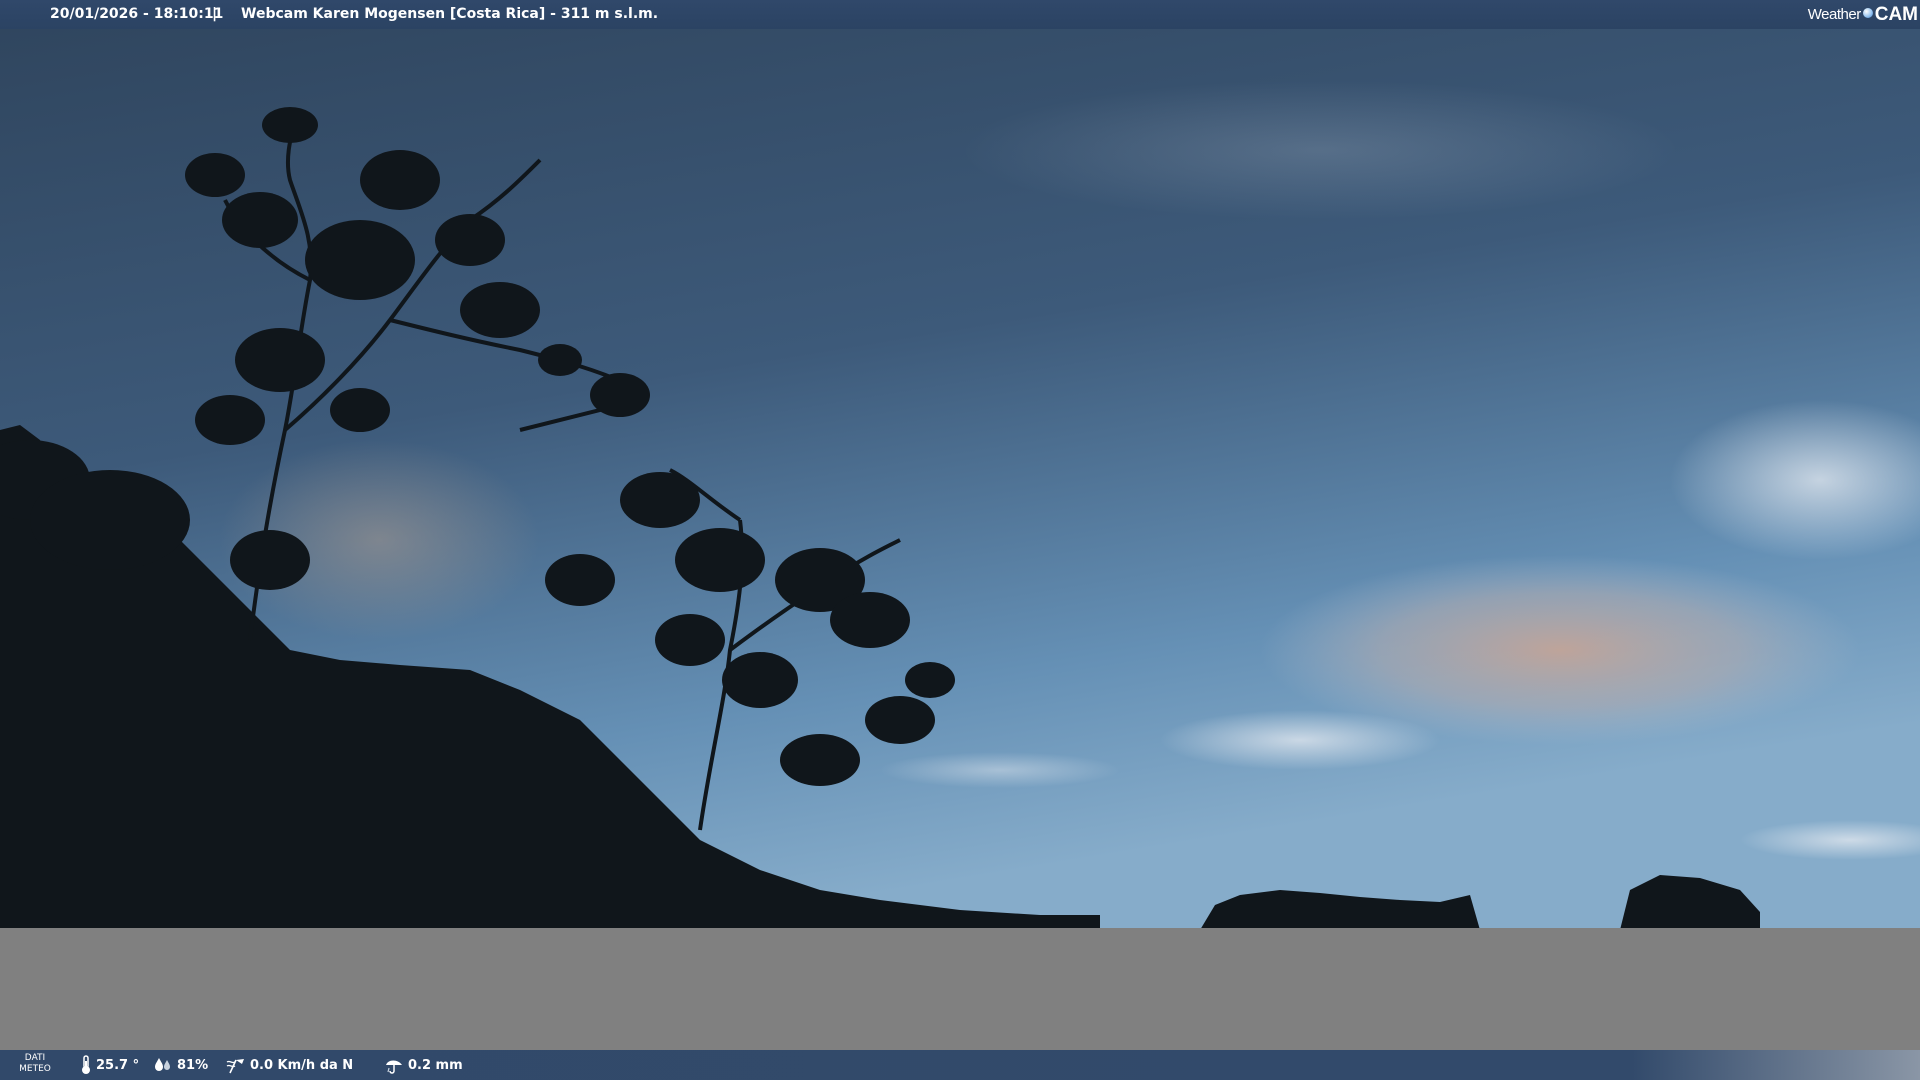 The height and width of the screenshot is (1080, 1920). I want to click on rain-reading: 0.2 mm, so click(423, 1065).